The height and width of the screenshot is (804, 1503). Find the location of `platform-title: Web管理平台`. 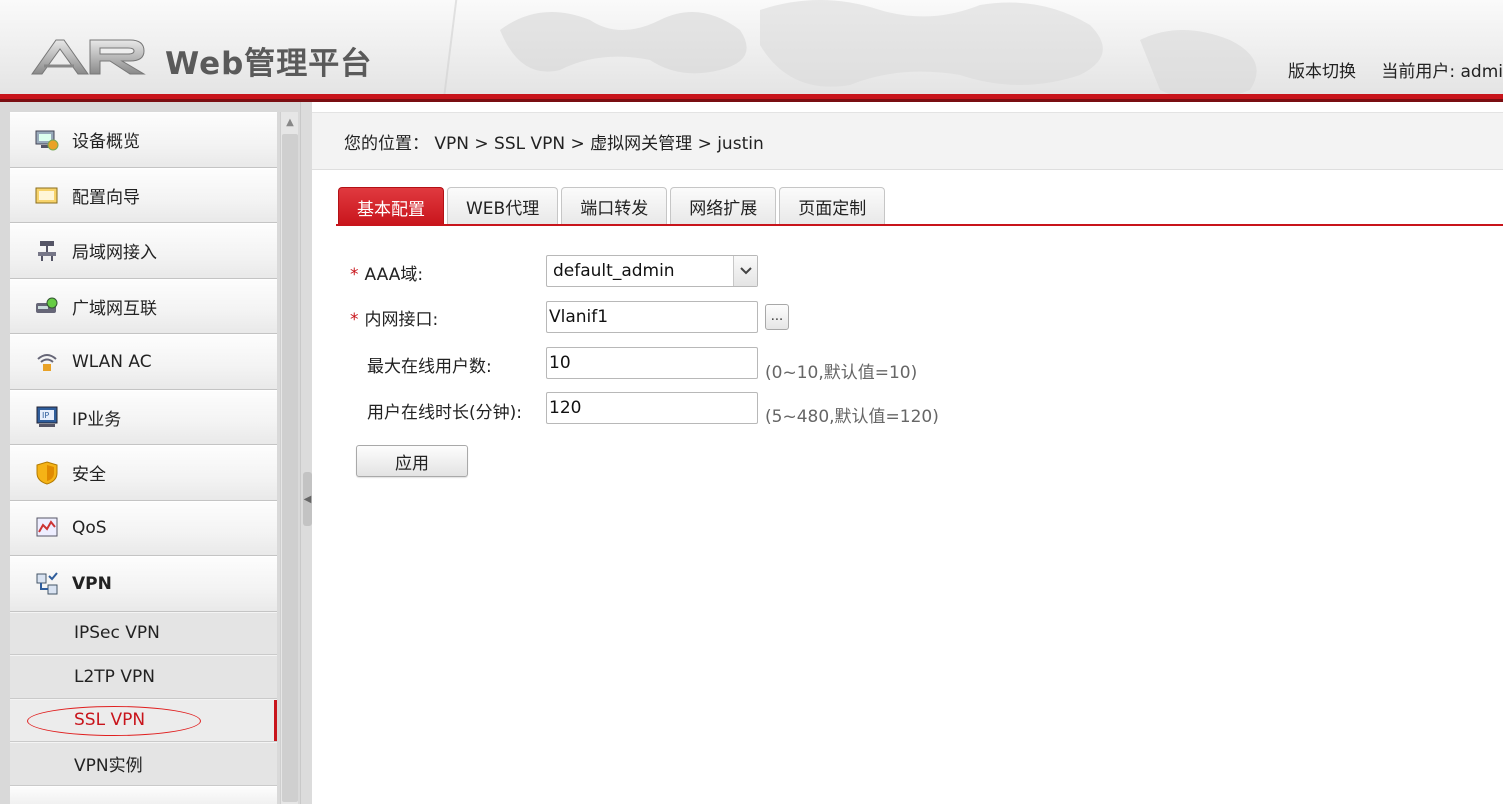

platform-title: Web管理平台 is located at coordinates (269, 64).